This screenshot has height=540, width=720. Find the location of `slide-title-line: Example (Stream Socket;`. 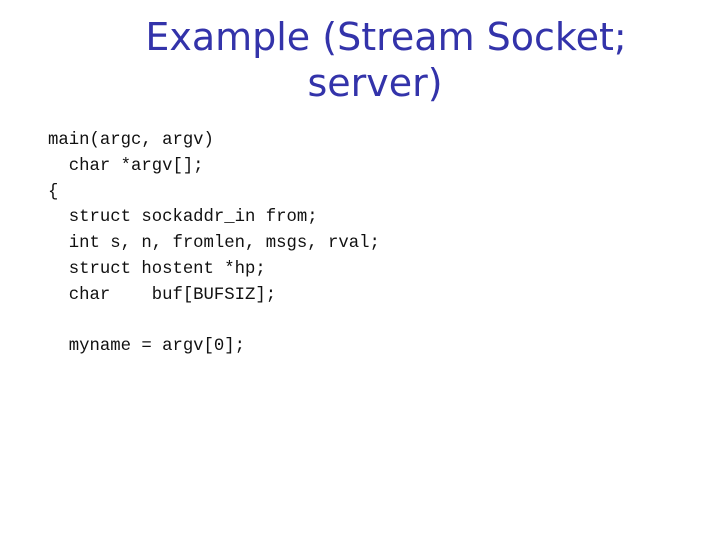

slide-title-line: Example (Stream Socket; is located at coordinates (386, 37).